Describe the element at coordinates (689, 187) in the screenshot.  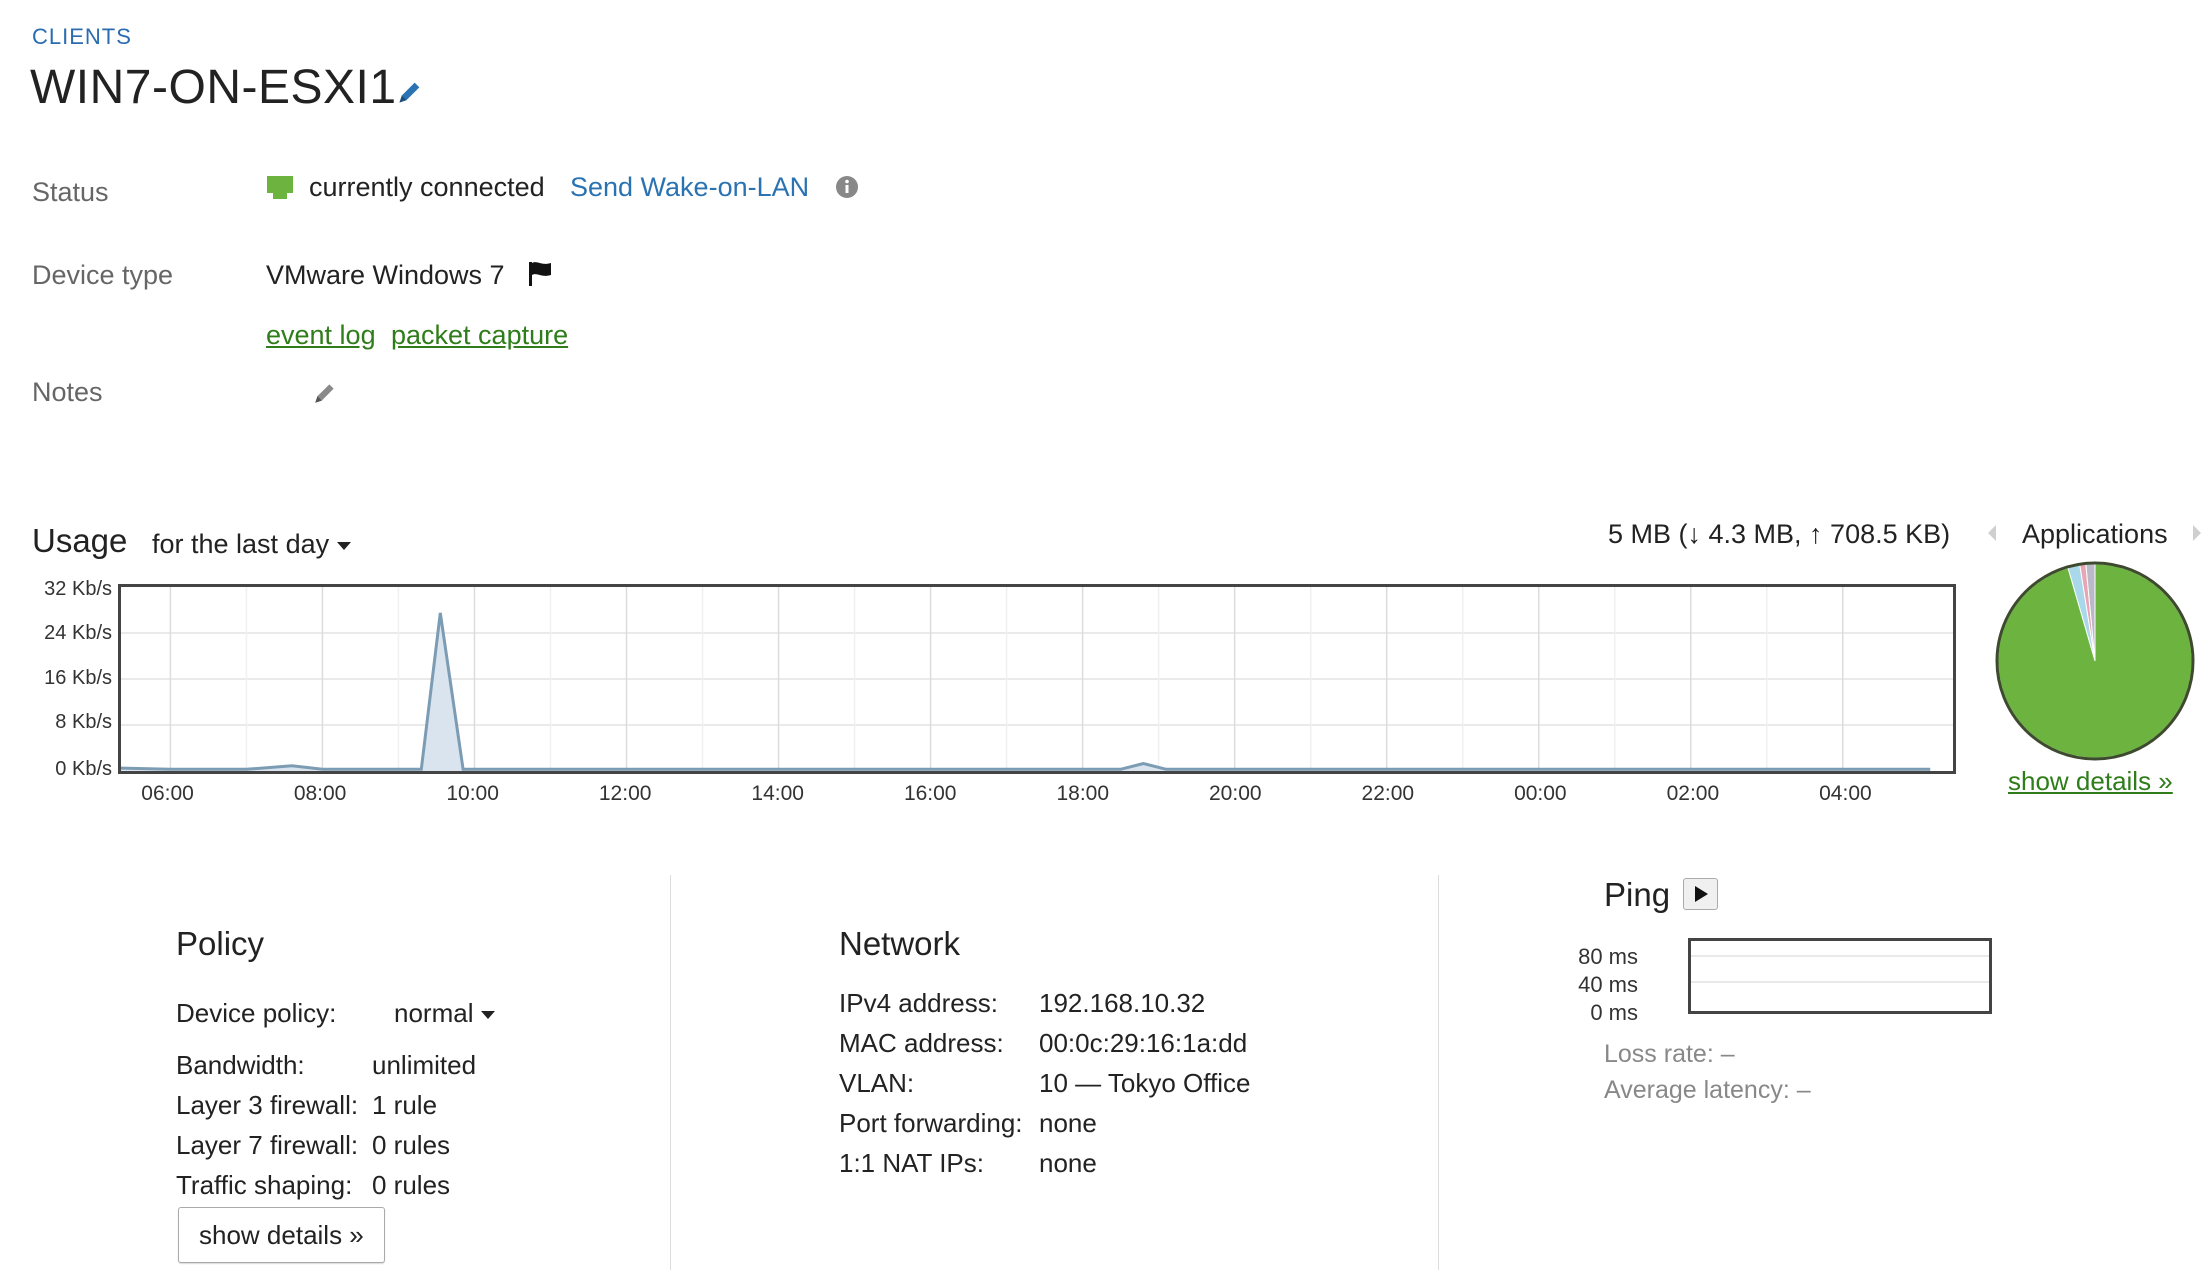
I see `send-wake-on-lan-link: Send Wake-on-LAN` at that location.